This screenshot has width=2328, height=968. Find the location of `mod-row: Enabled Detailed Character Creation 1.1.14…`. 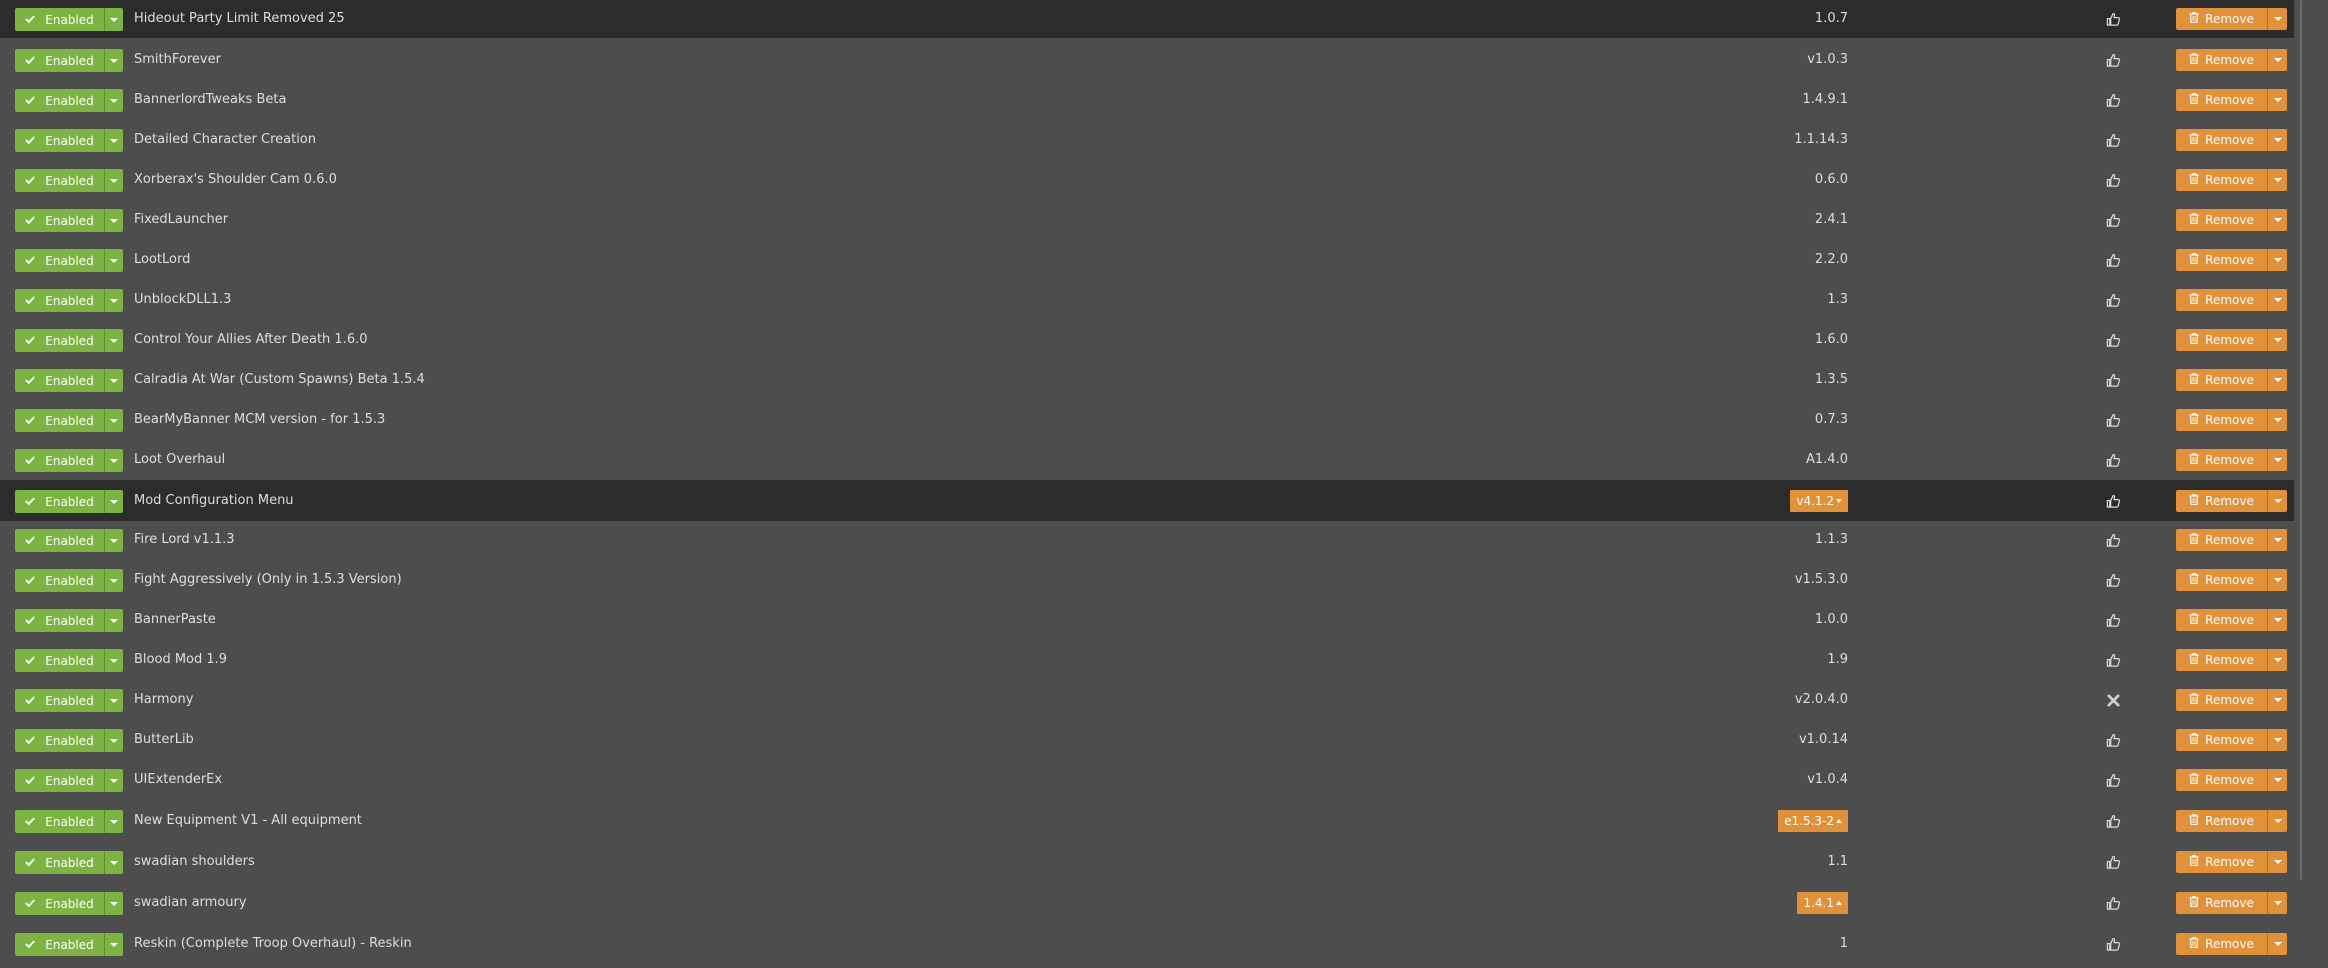

mod-row: Enabled Detailed Character Creation 1.1.14… is located at coordinates (1150, 140).